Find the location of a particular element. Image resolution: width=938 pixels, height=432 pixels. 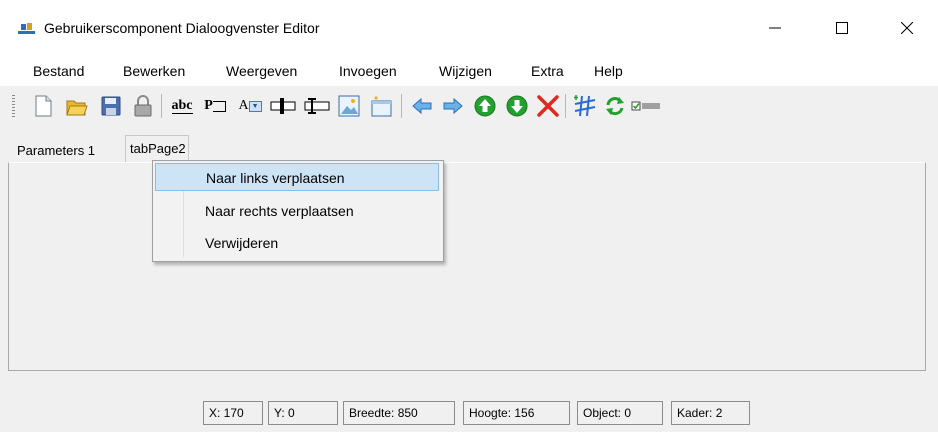

textbox-button: P is located at coordinates (215, 106).